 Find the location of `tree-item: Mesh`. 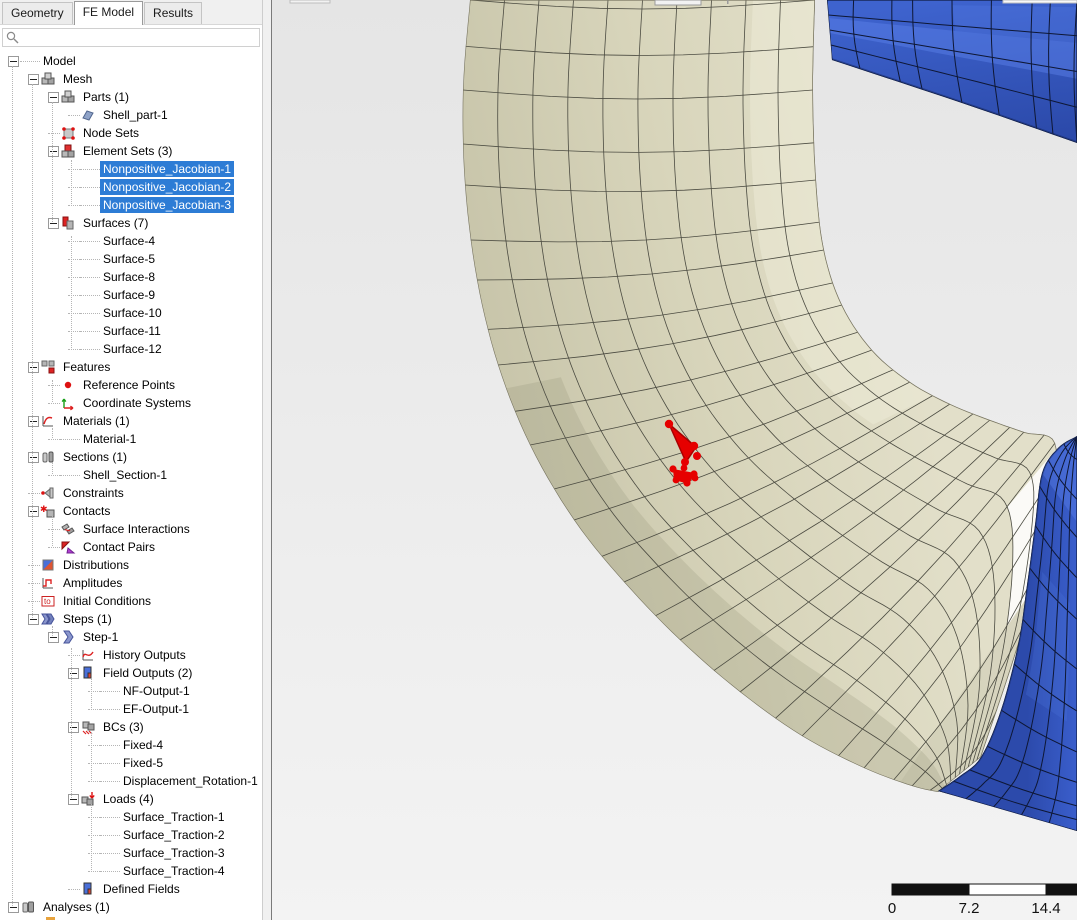

tree-item: Mesh is located at coordinates (131, 79).